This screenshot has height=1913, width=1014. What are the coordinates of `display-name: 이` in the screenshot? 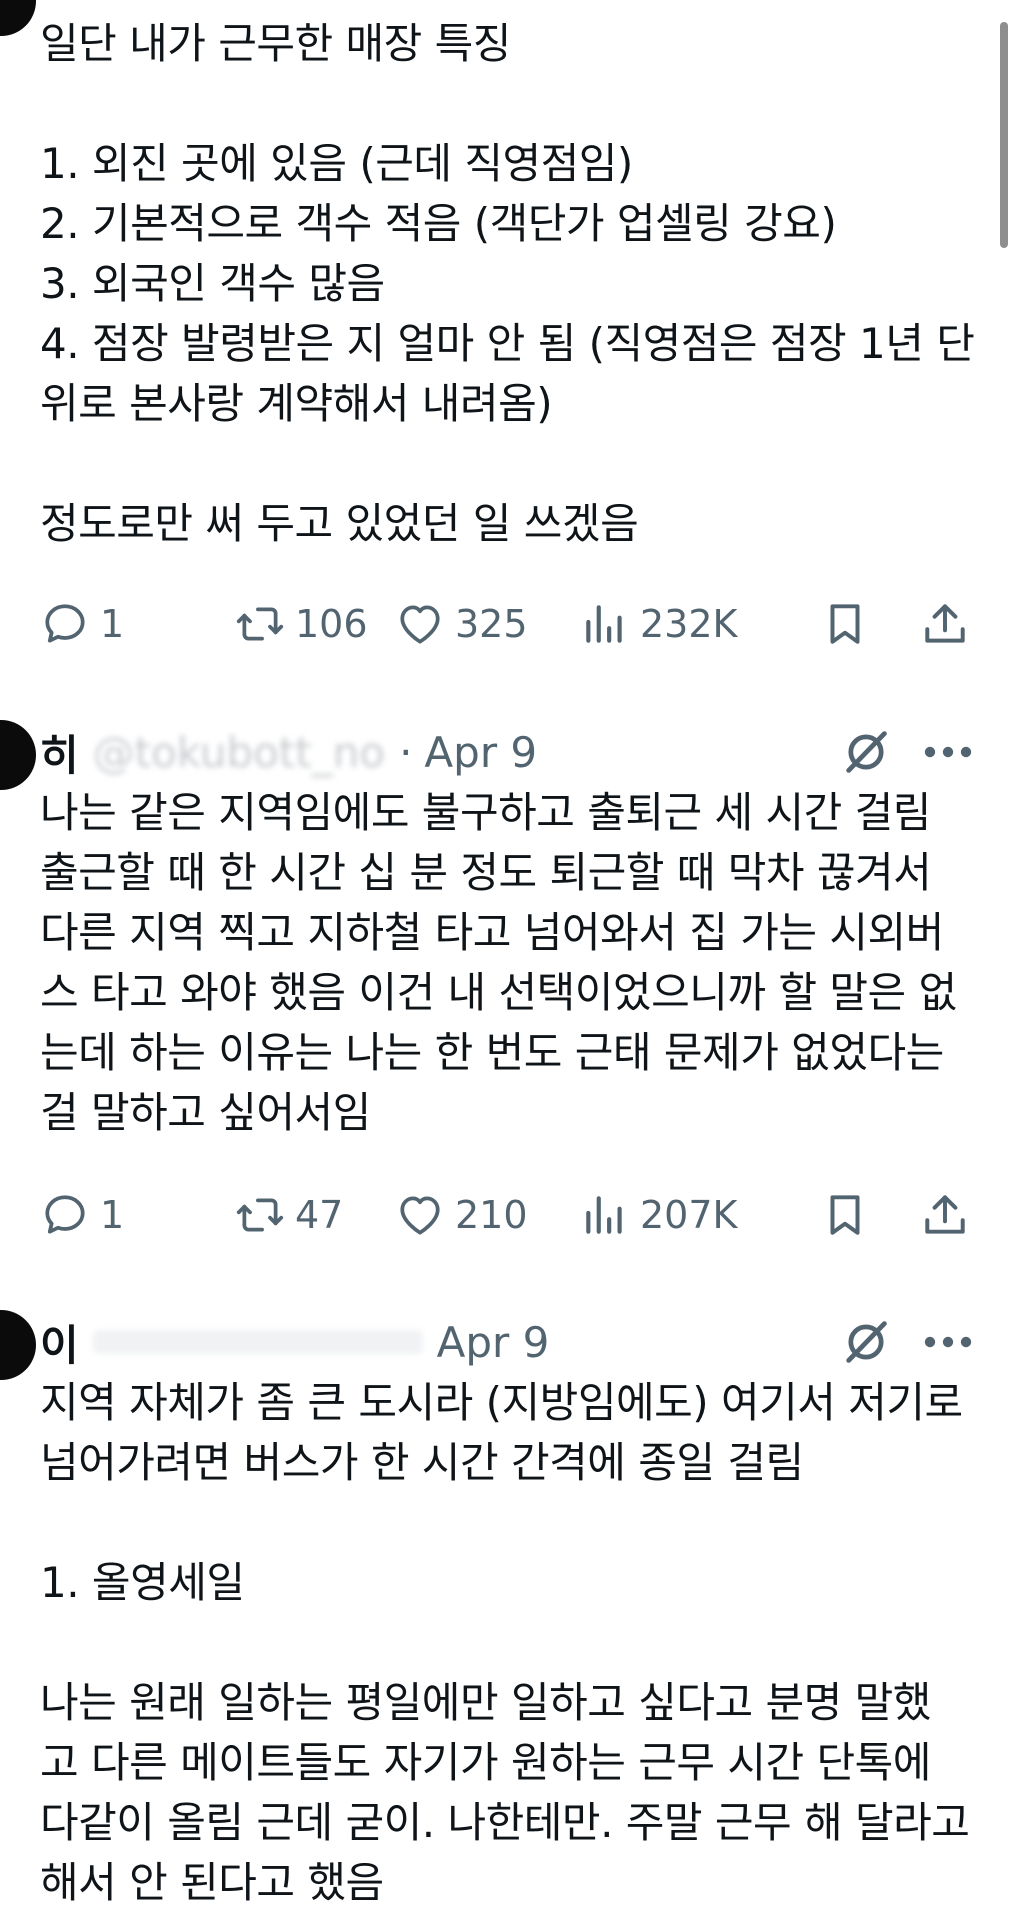 It's located at (59, 1342).